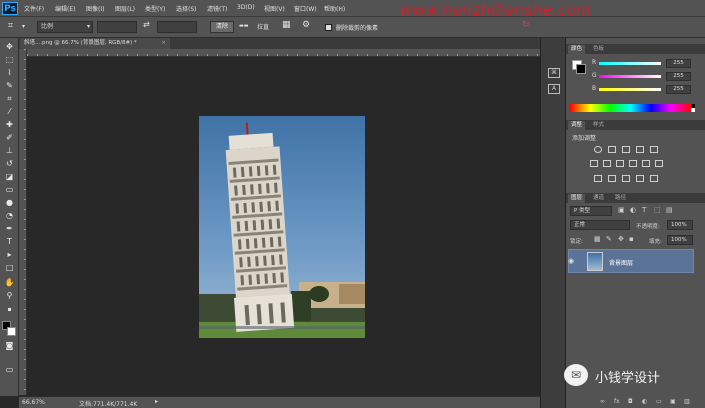 The height and width of the screenshot is (408, 705). What do you see at coordinates (571, 261) in the screenshot?
I see `eye-visibility-icon: ◉` at bounding box center [571, 261].